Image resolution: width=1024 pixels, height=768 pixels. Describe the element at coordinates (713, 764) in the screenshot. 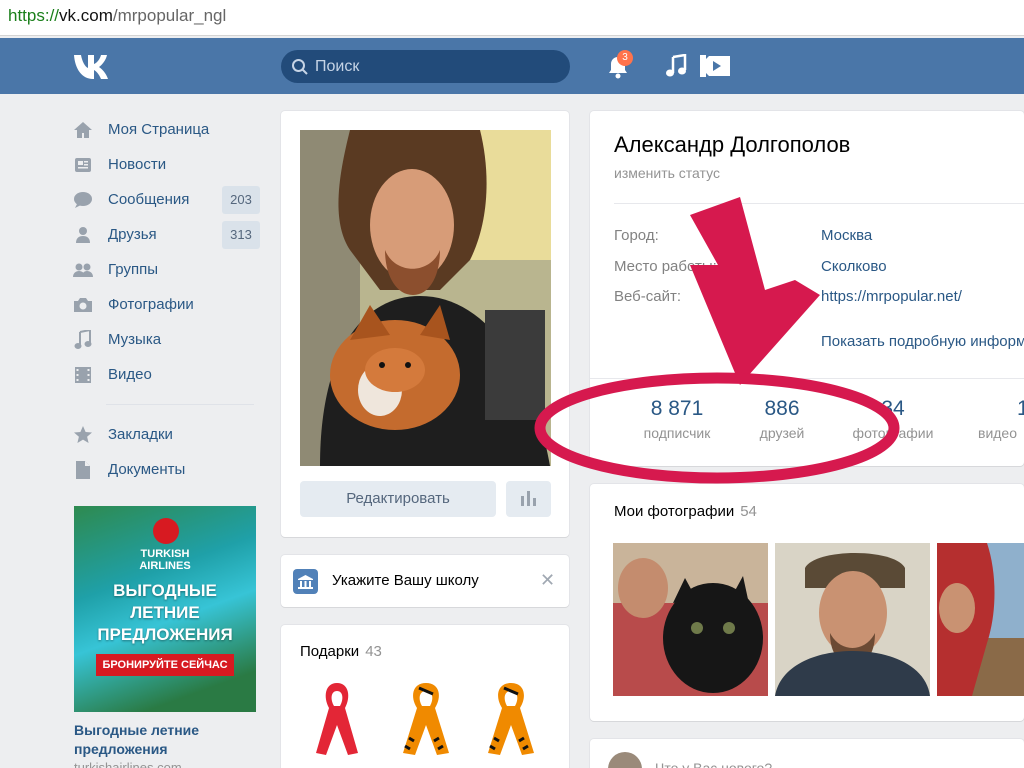

I see `new-post-input: Что у Вас нового?` at that location.